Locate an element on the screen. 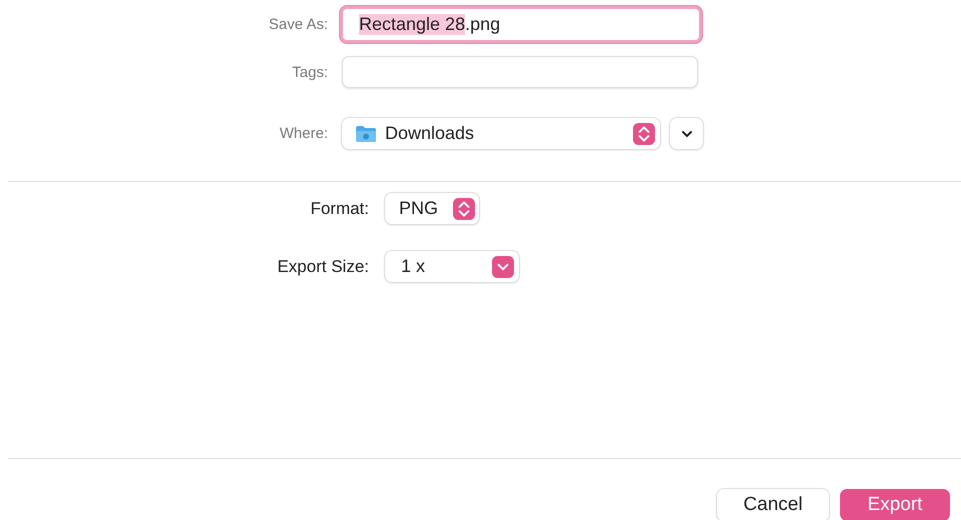  field-label: Tags: is located at coordinates (310, 72).